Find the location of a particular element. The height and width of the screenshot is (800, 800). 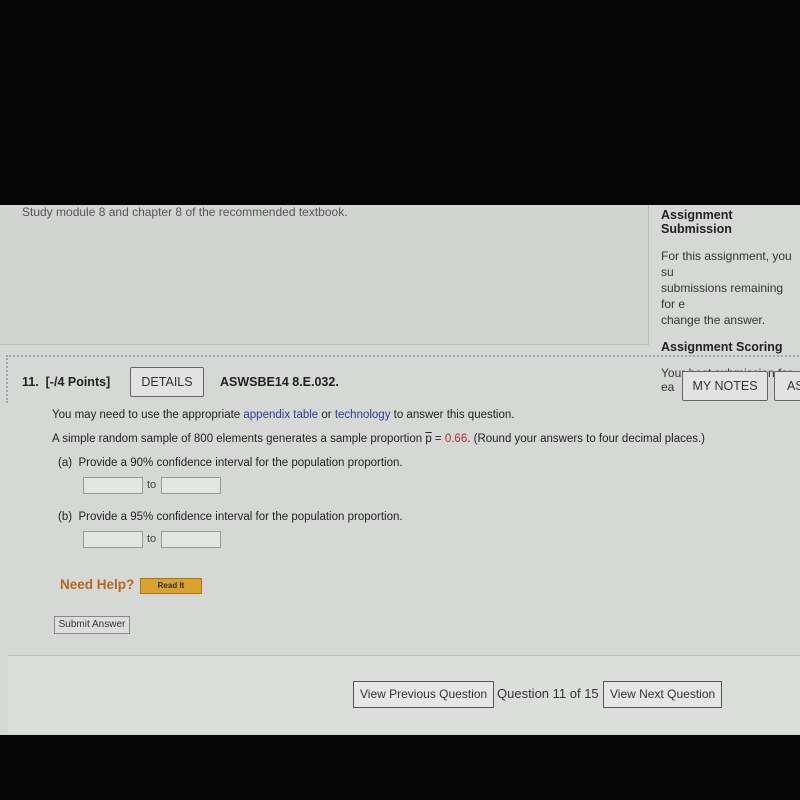

question-position: Question 11 of 15 is located at coordinates (548, 693).